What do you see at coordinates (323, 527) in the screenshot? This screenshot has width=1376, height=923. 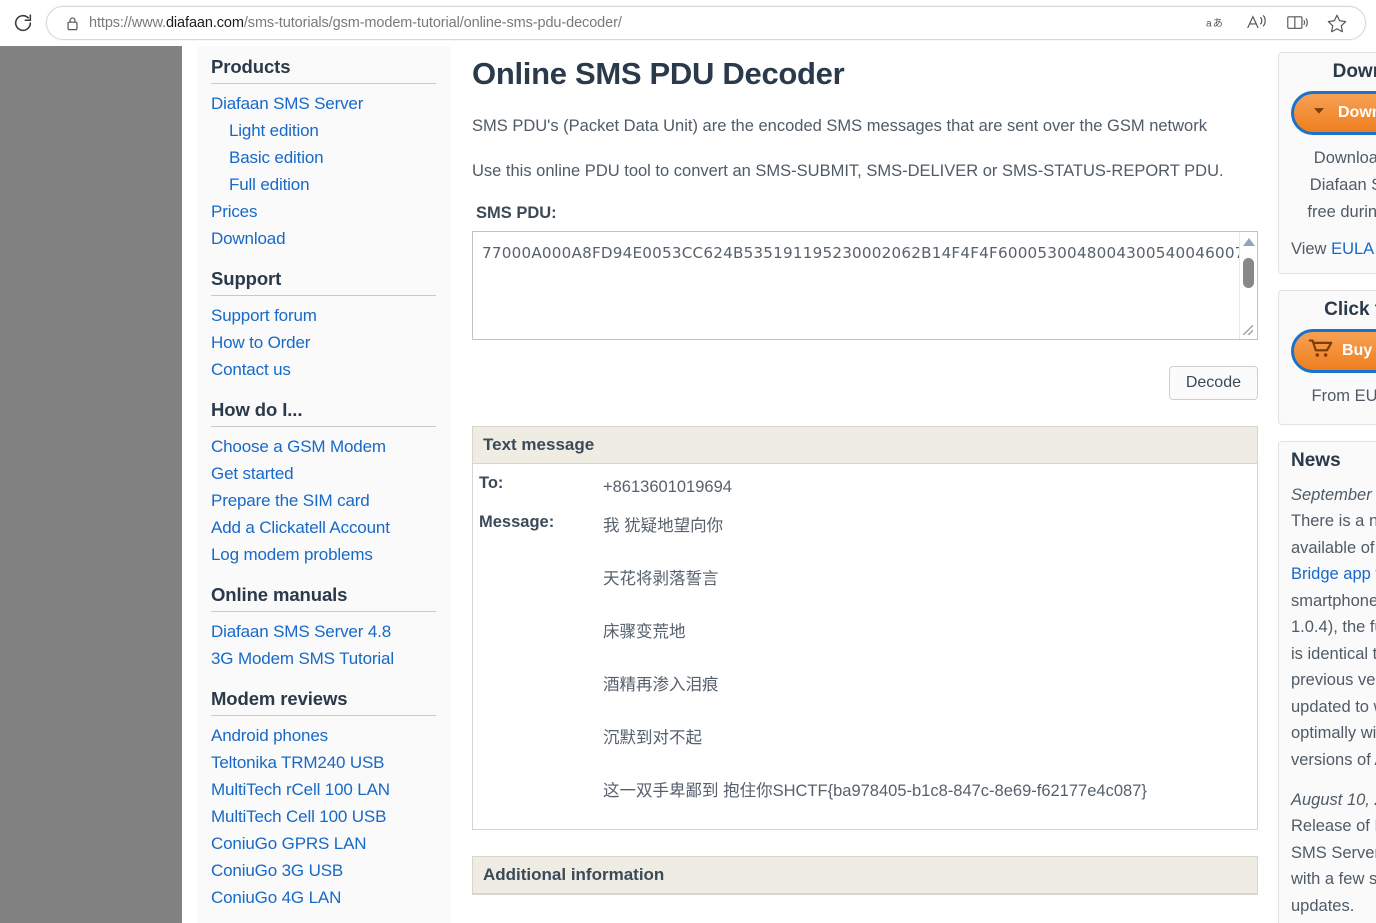 I see `sidebar-link-add-a-clickatell-account: Add a Clickatell Account` at bounding box center [323, 527].